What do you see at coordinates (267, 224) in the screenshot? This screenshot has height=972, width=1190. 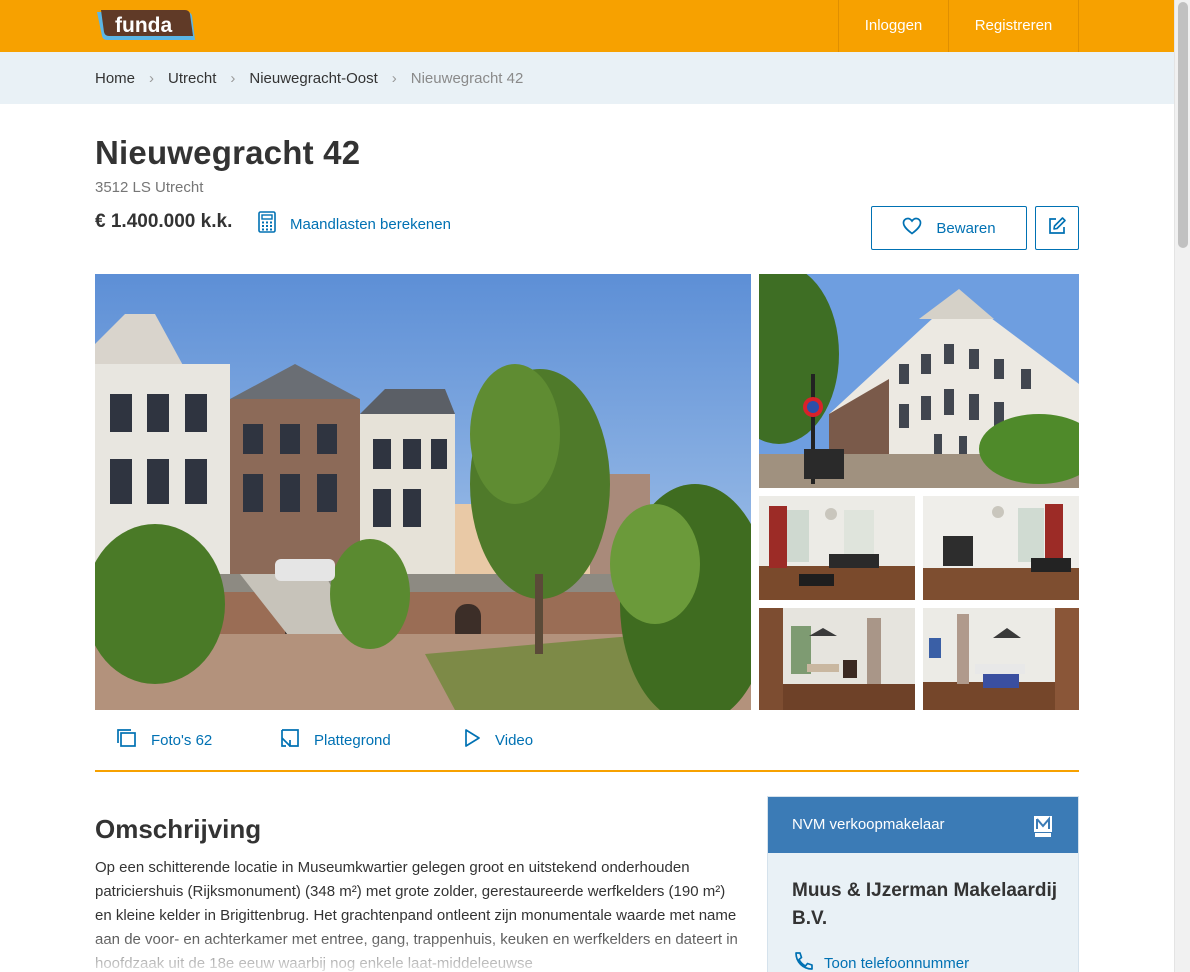 I see `calculator-icon` at bounding box center [267, 224].